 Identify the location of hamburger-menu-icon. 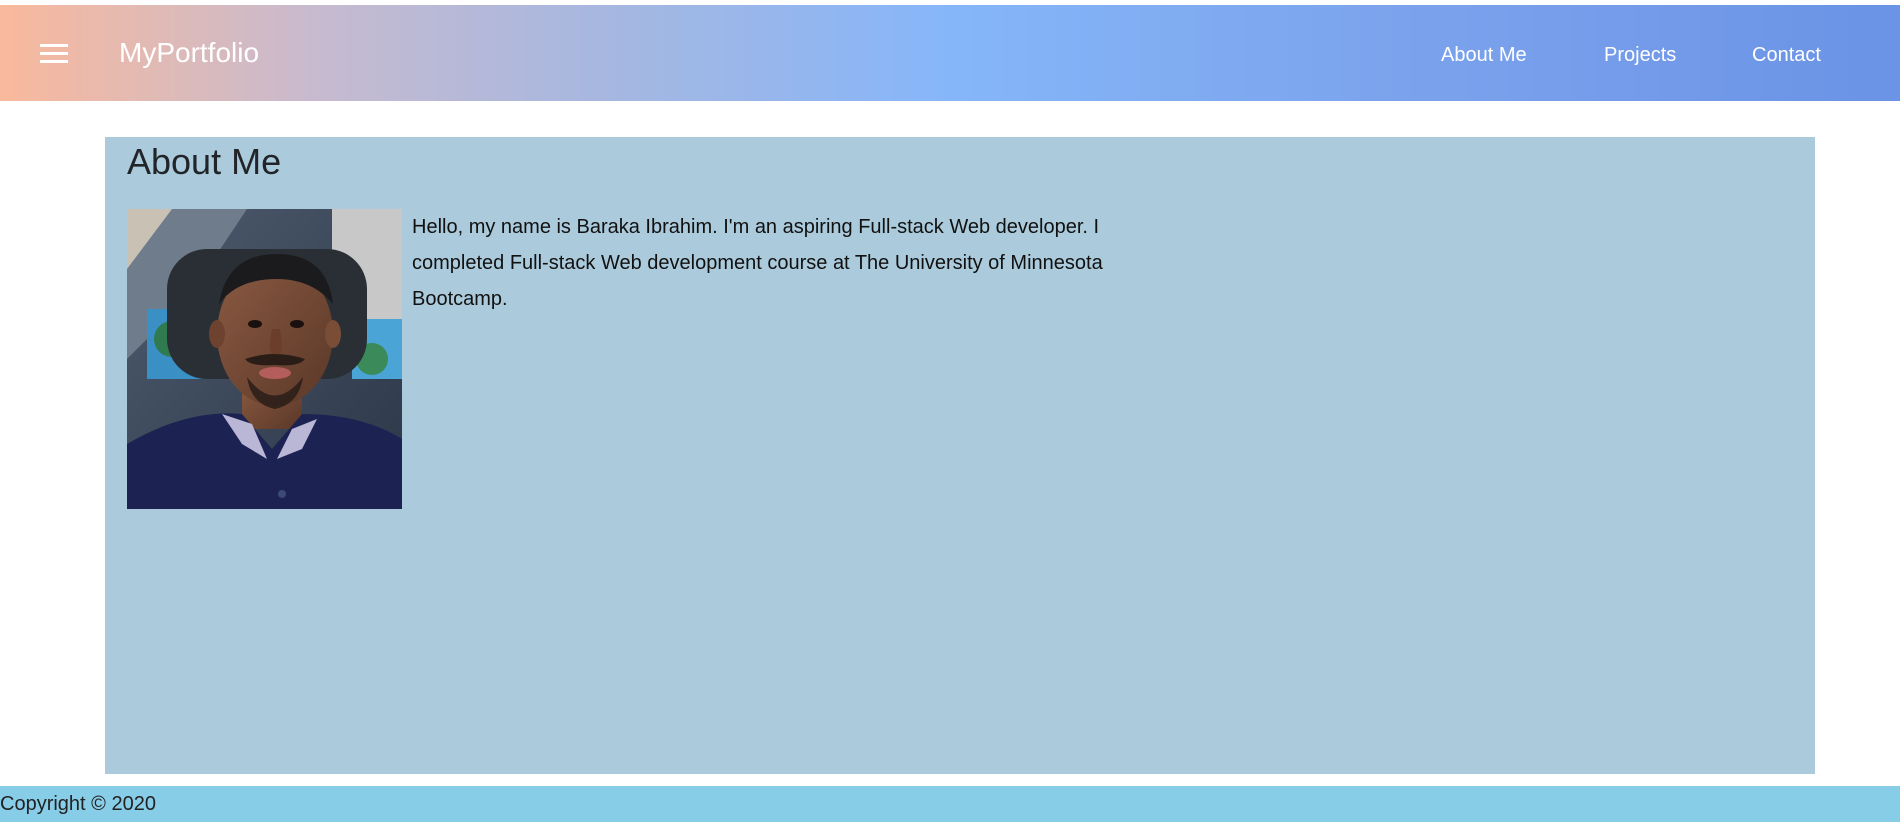
(54, 54).